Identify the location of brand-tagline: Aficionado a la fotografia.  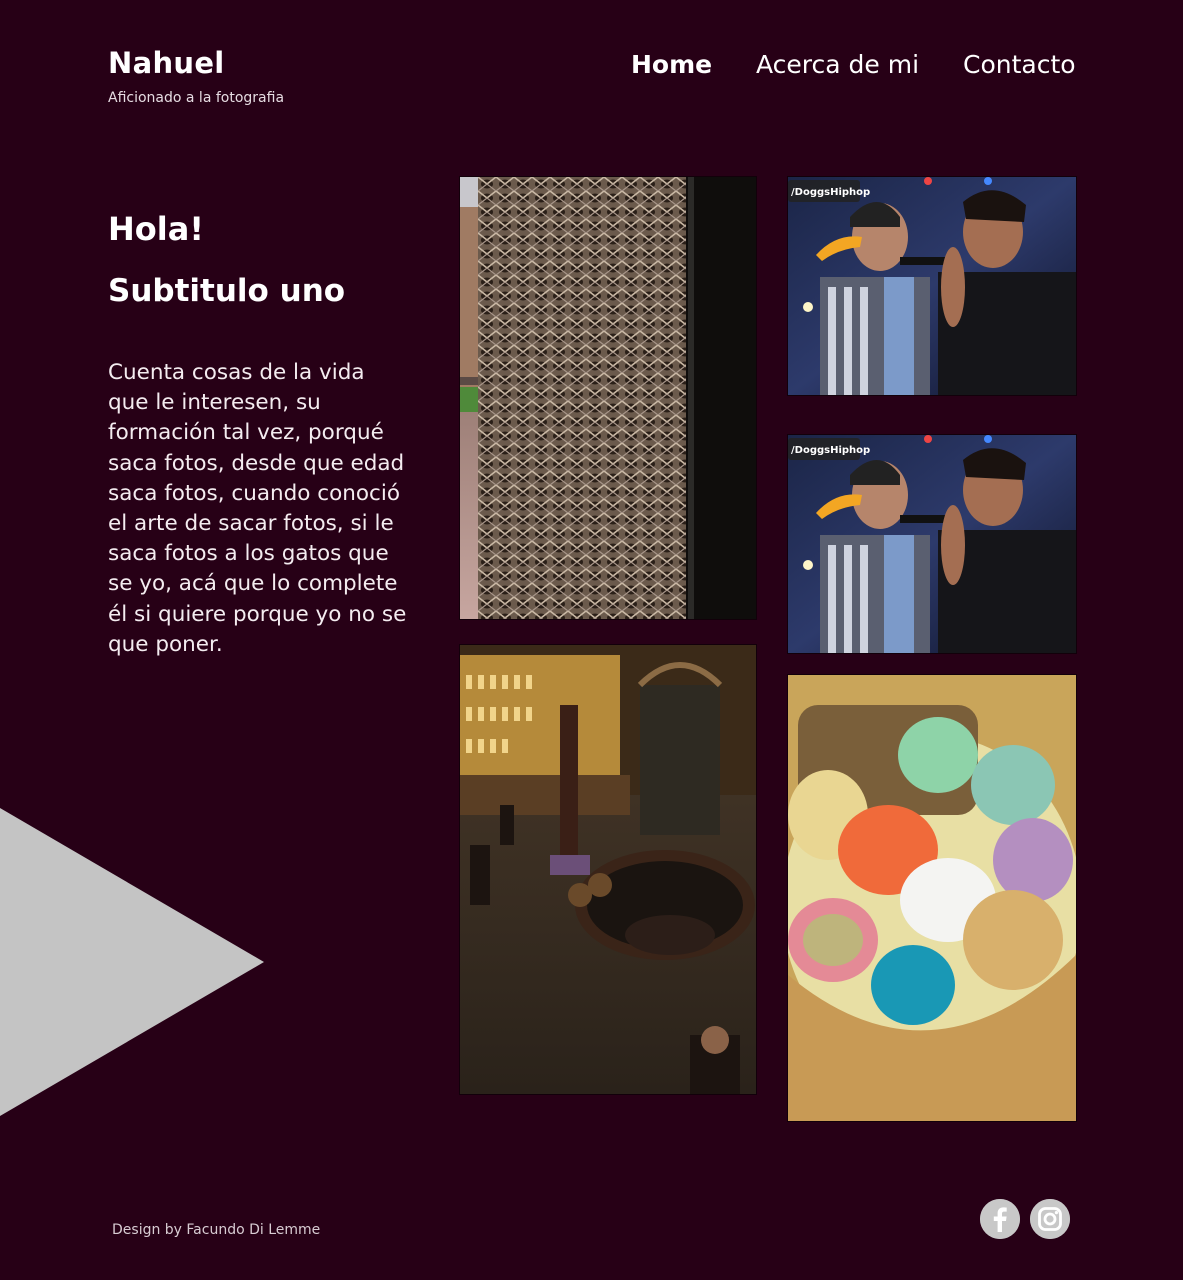
(196, 98).